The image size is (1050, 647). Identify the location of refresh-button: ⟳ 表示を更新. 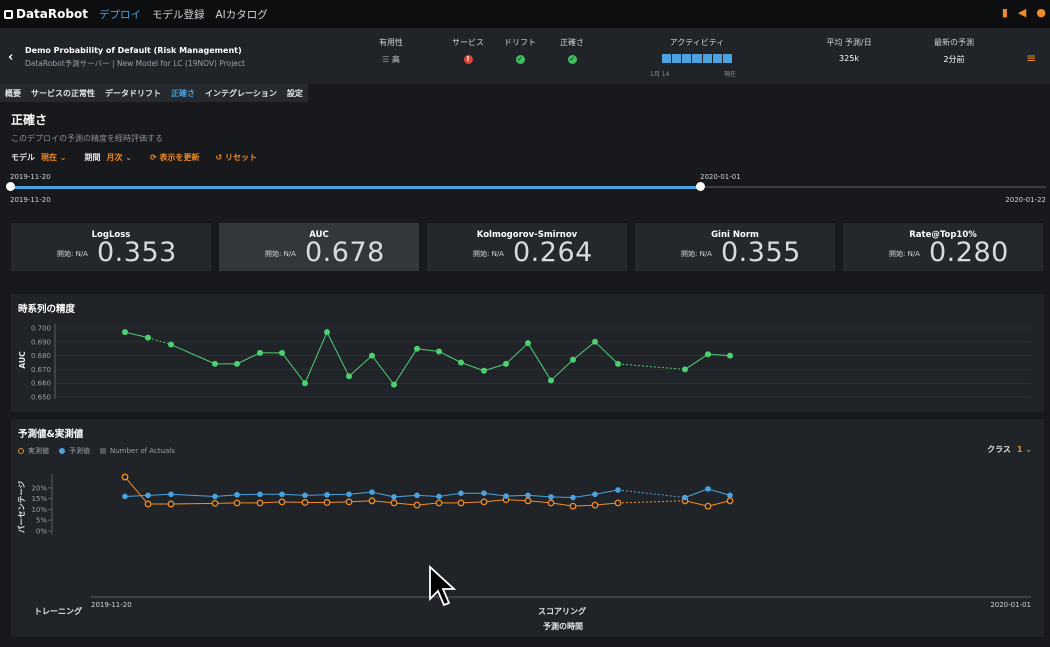
(175, 157).